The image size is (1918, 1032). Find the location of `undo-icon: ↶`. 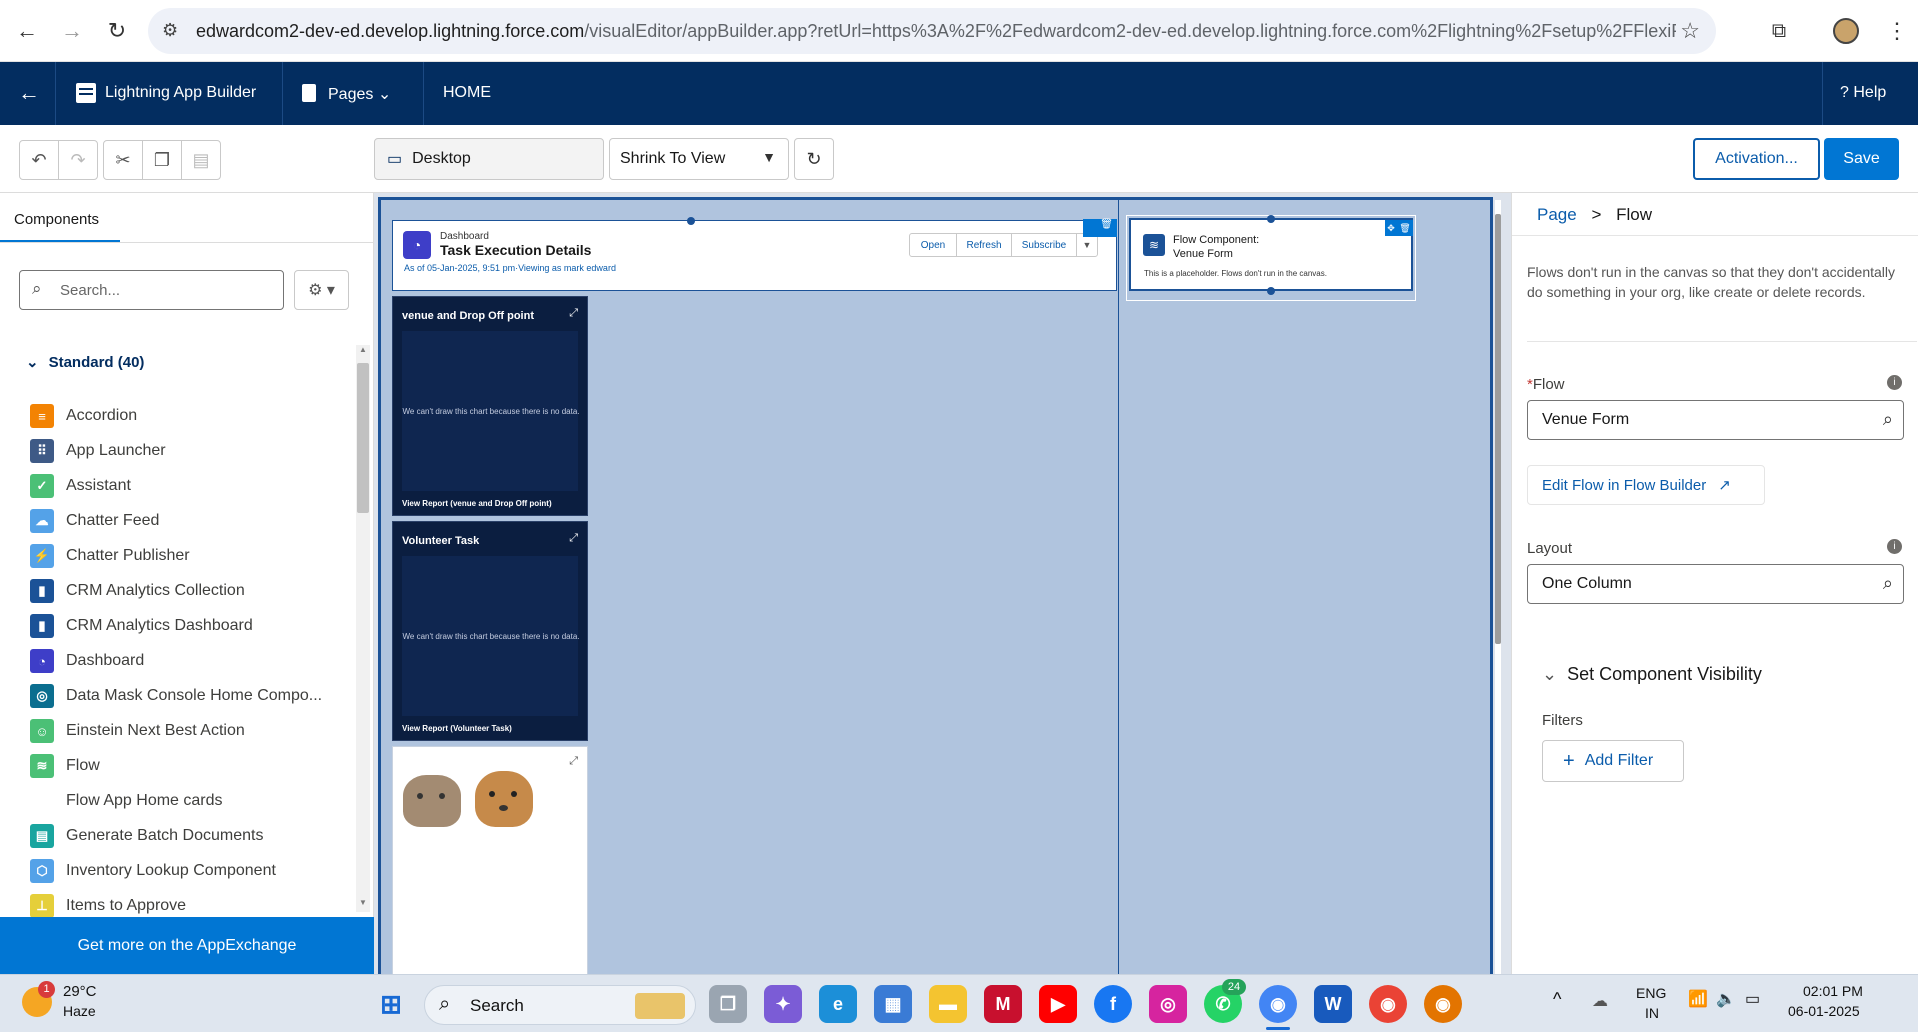

undo-icon: ↶ is located at coordinates (39, 160).